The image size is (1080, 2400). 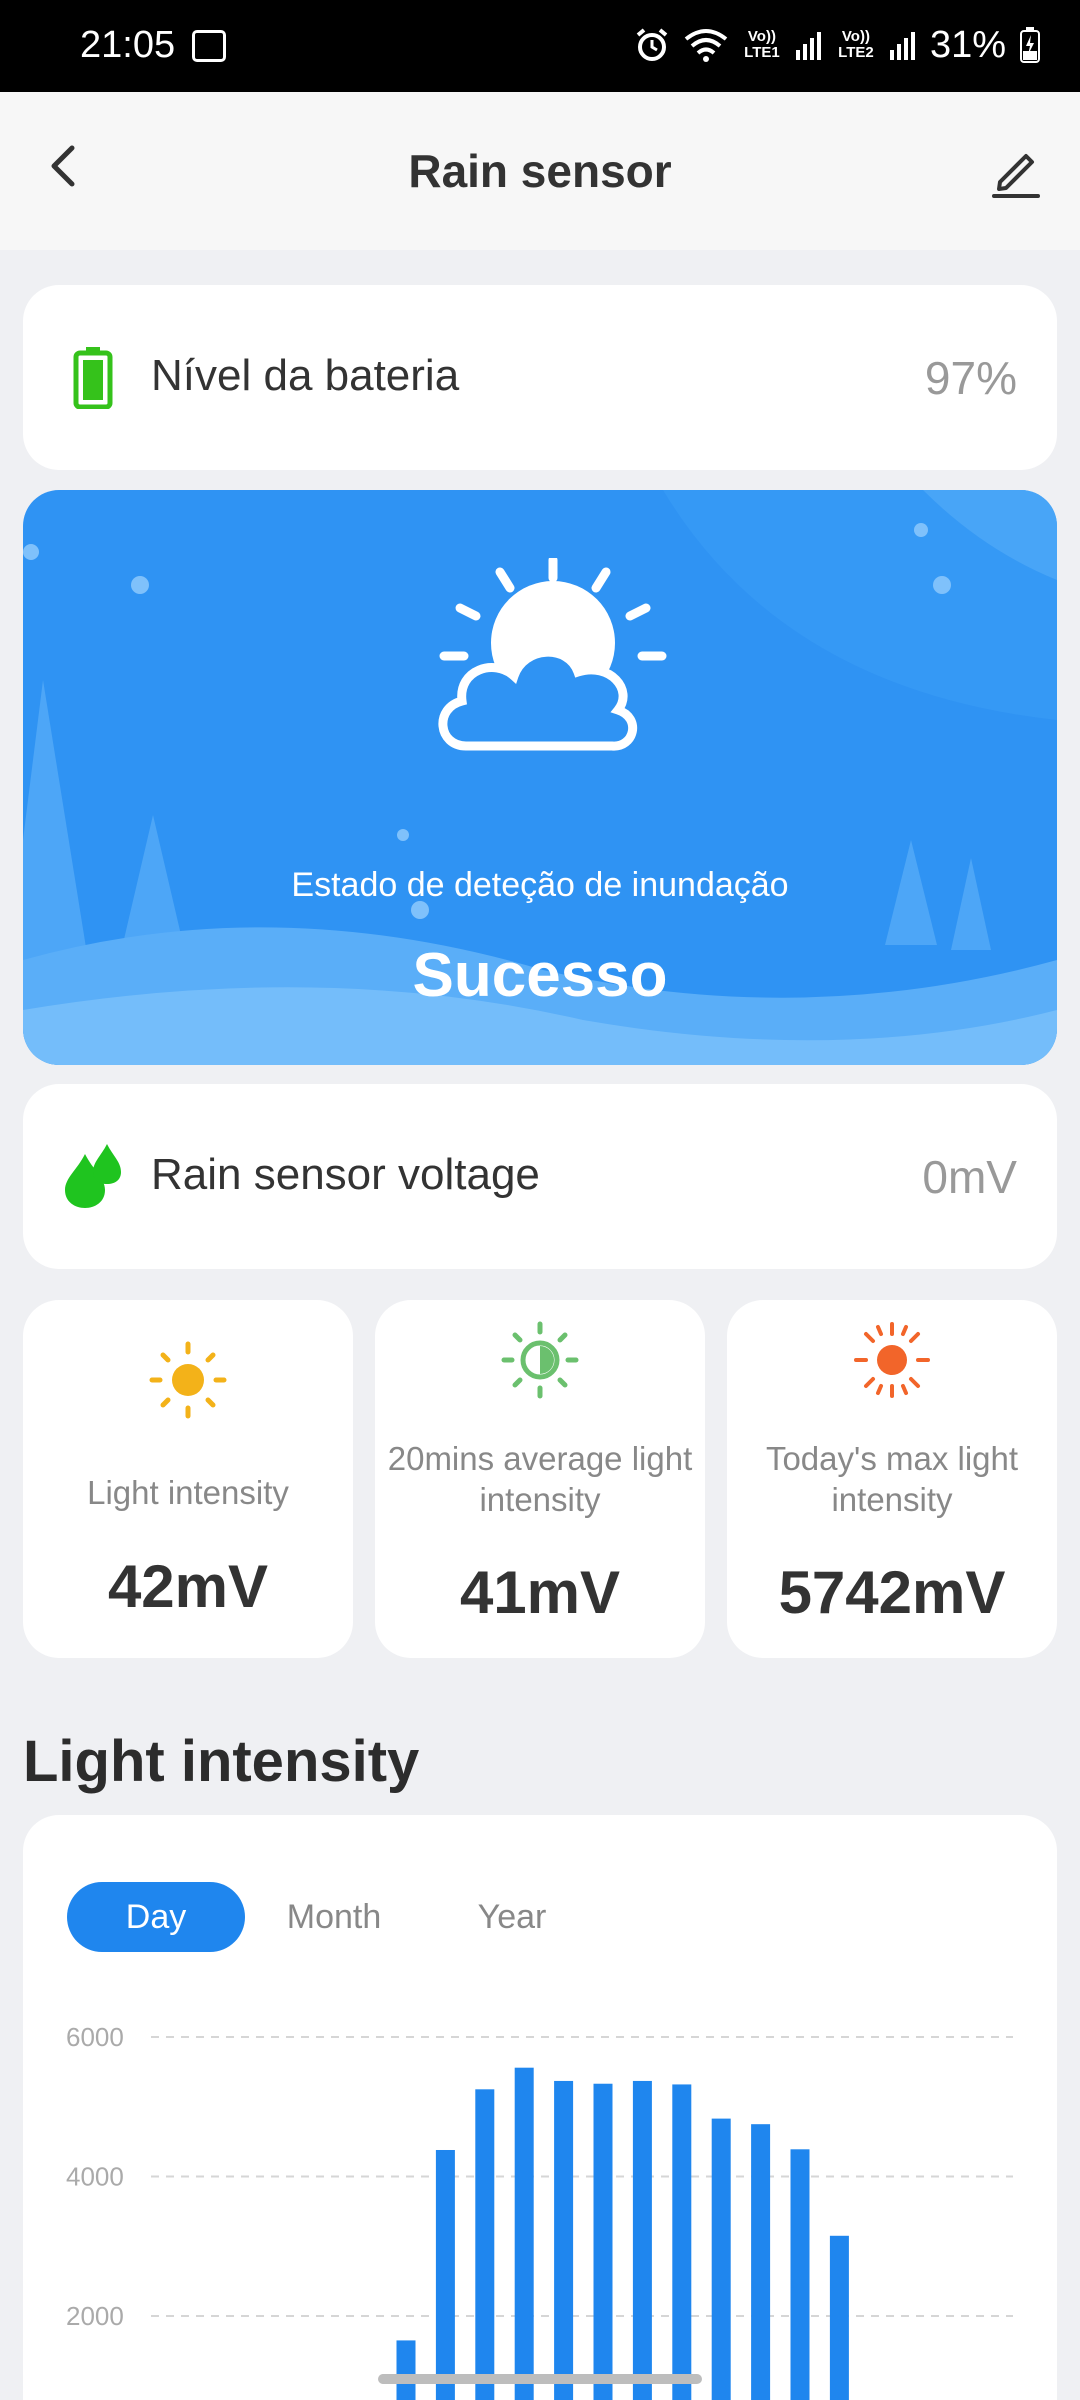 I want to click on half-sun-icon, so click(x=540, y=1360).